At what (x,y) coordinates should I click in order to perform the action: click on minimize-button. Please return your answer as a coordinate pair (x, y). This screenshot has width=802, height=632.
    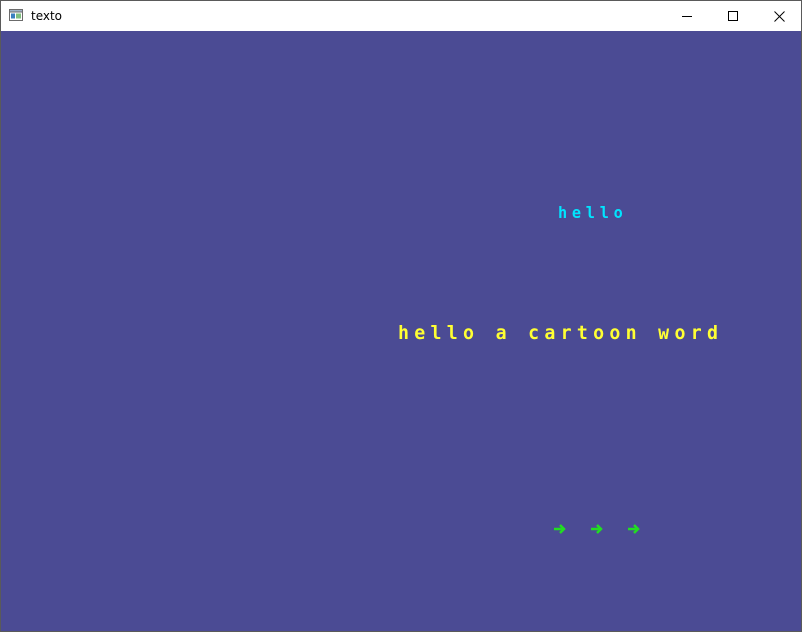
    Looking at the image, I should click on (687, 16).